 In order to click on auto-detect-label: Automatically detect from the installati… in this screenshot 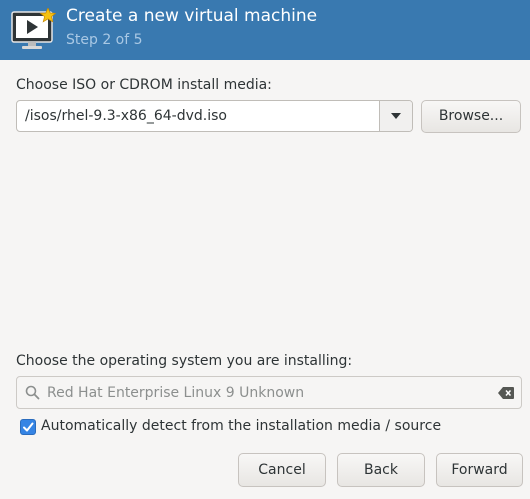, I will do `click(241, 426)`.